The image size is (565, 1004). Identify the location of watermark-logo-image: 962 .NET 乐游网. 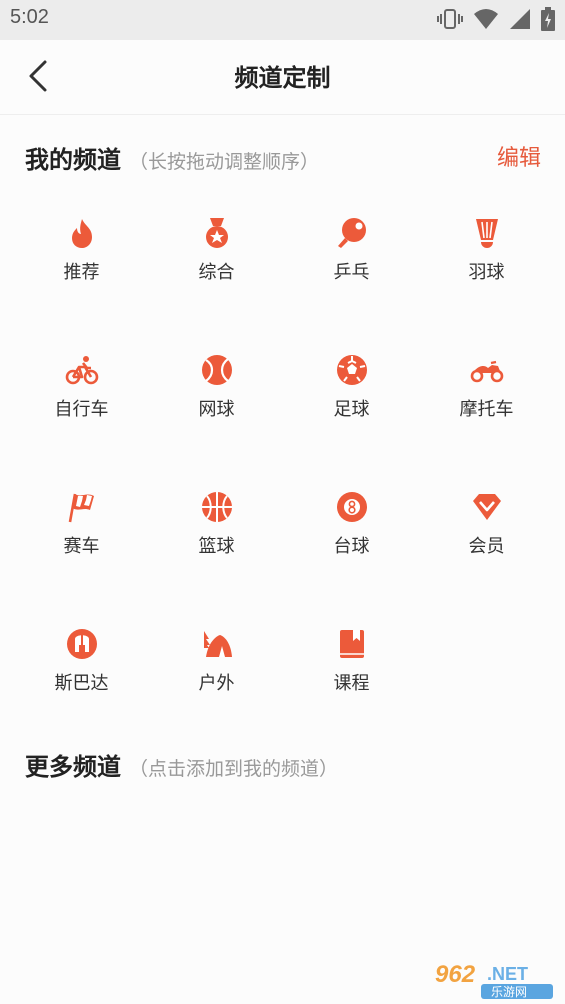
(494, 980).